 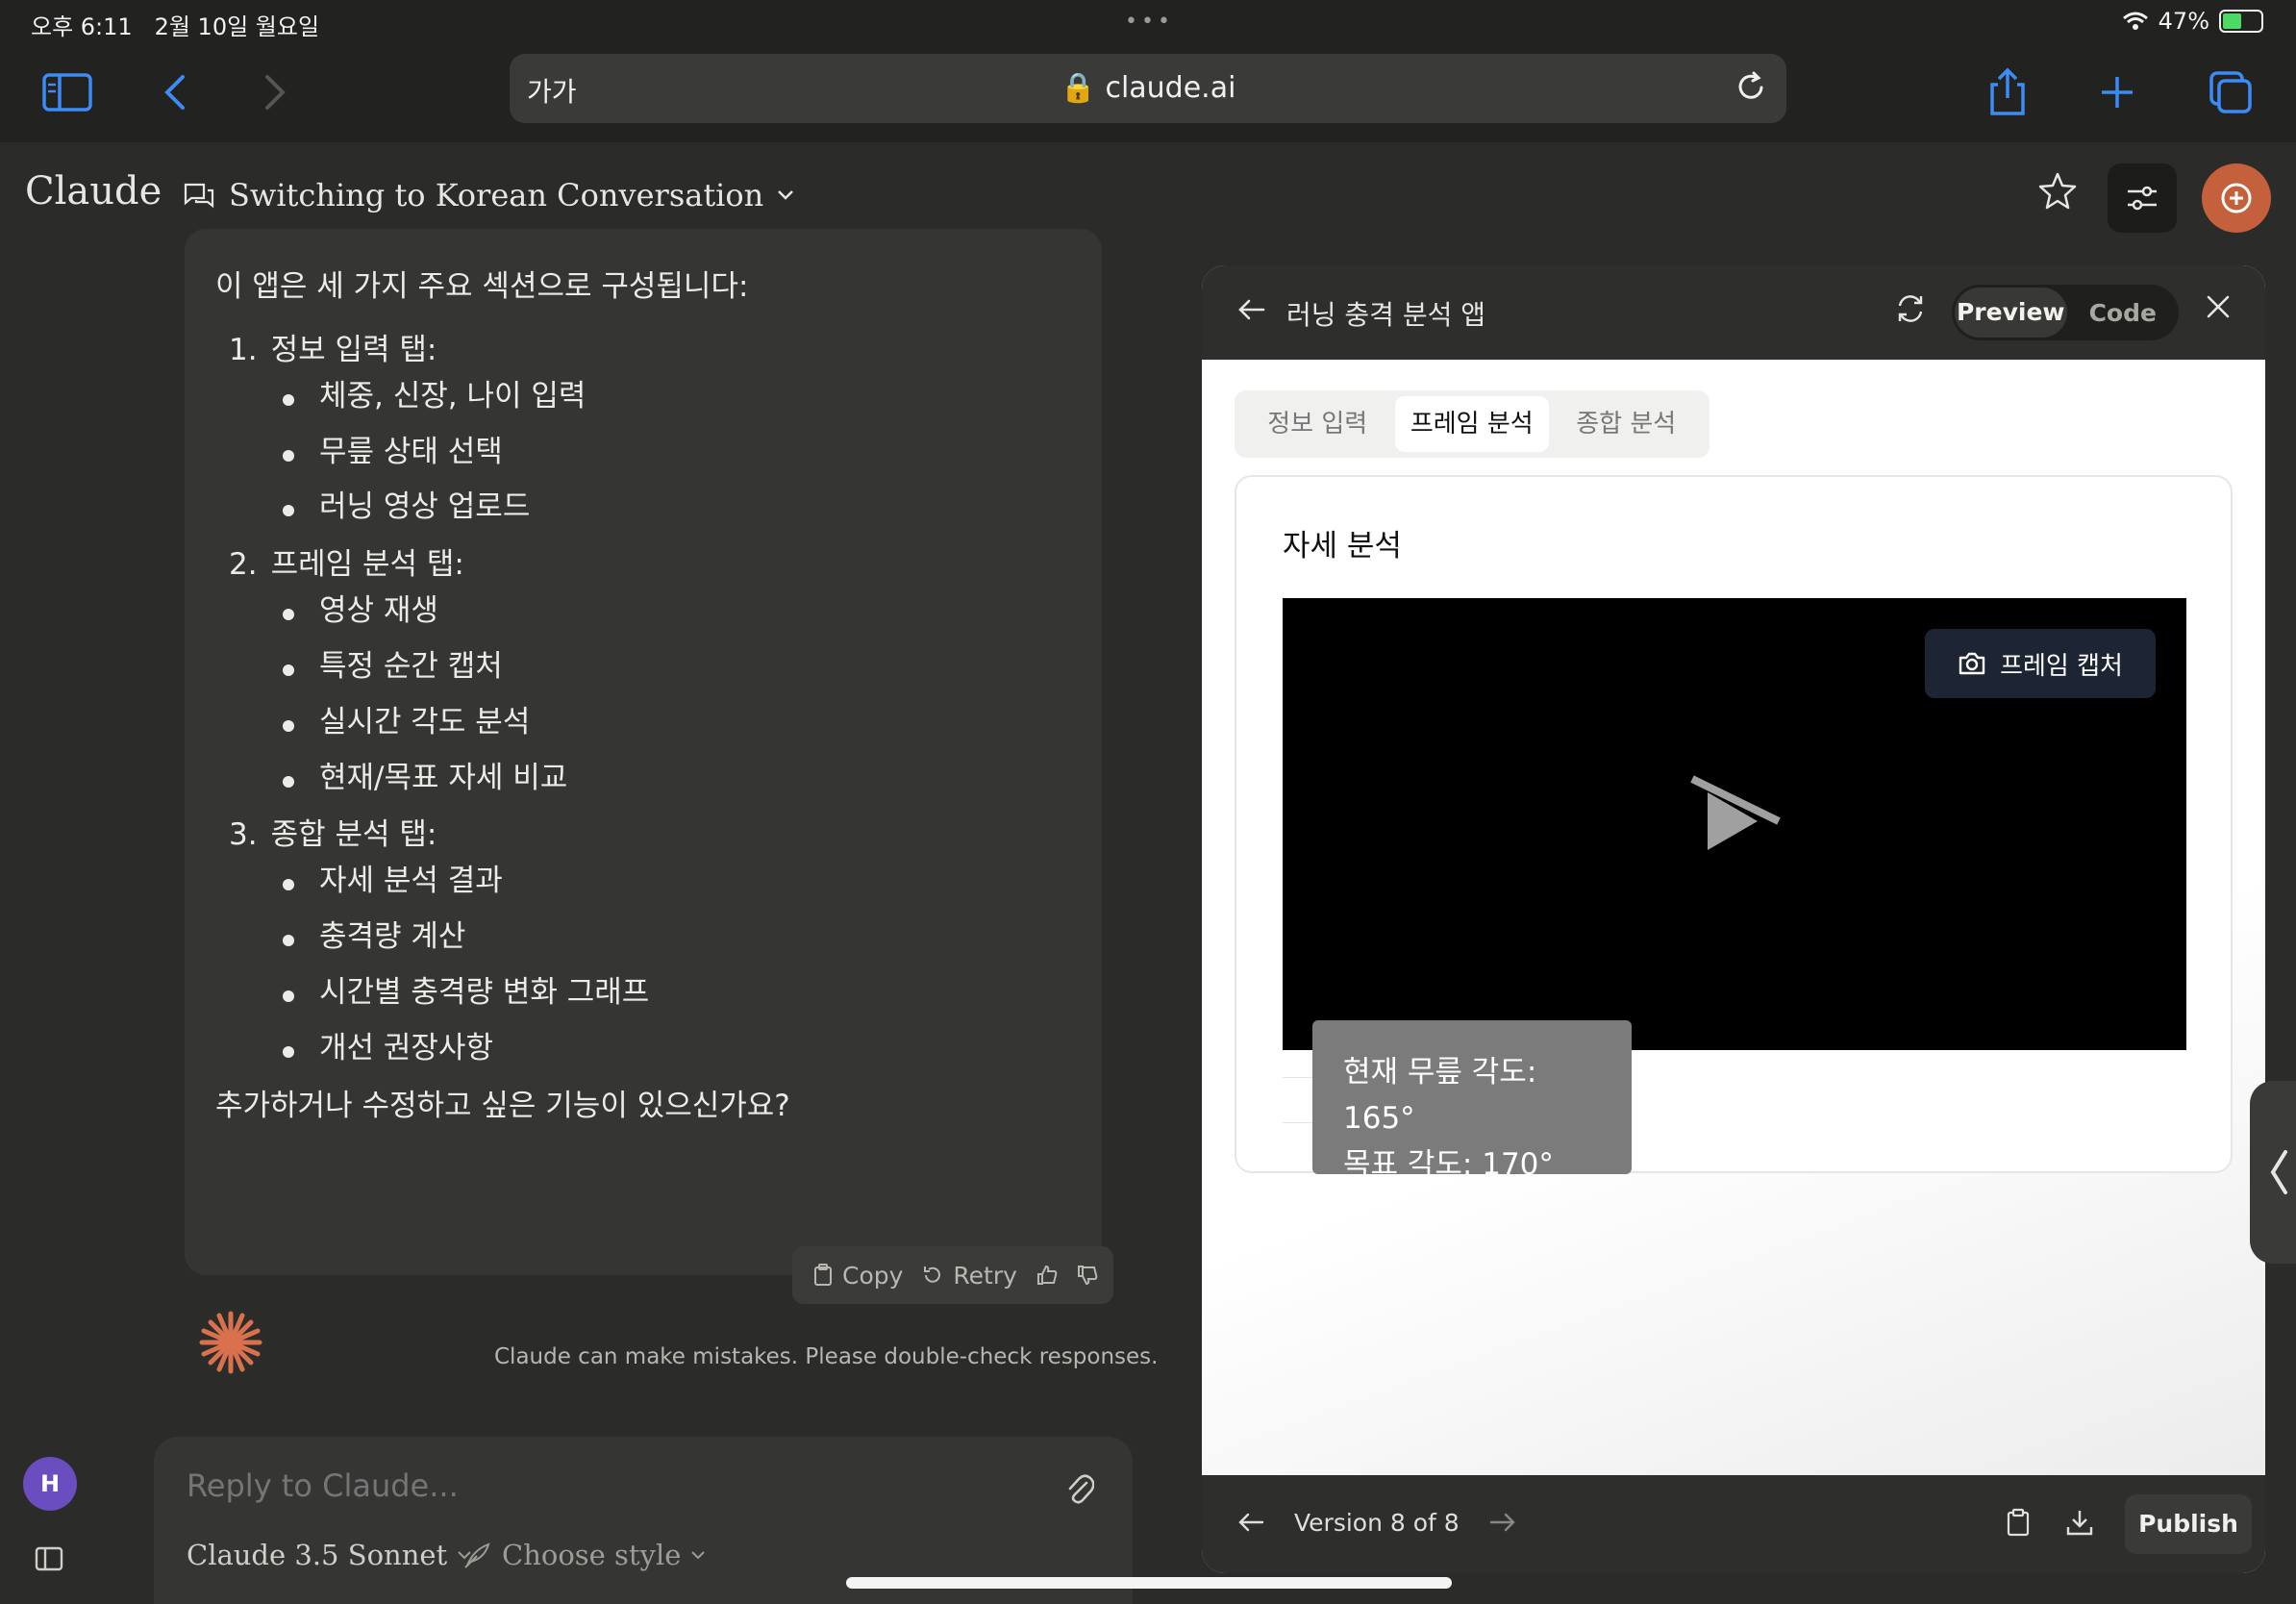 What do you see at coordinates (2241, 21) in the screenshot?
I see `battery-icon` at bounding box center [2241, 21].